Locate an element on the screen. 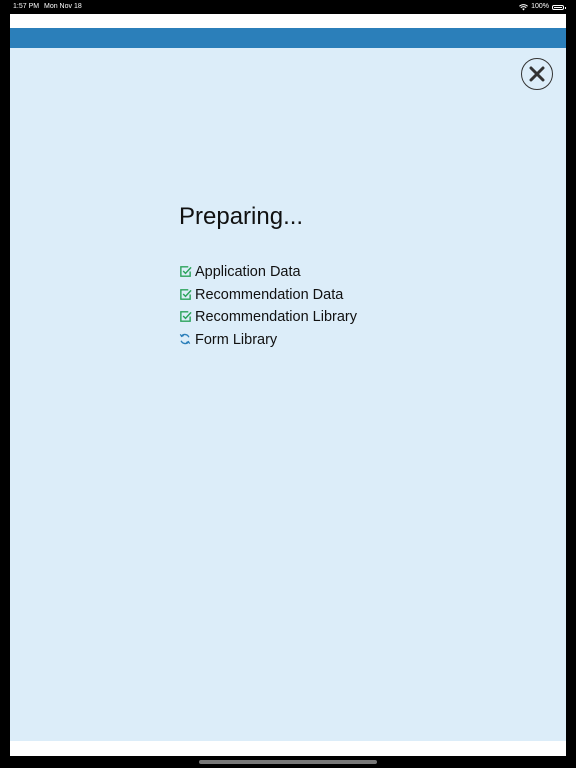 The height and width of the screenshot is (768, 576). list-item: Form Library is located at coordinates (268, 340).